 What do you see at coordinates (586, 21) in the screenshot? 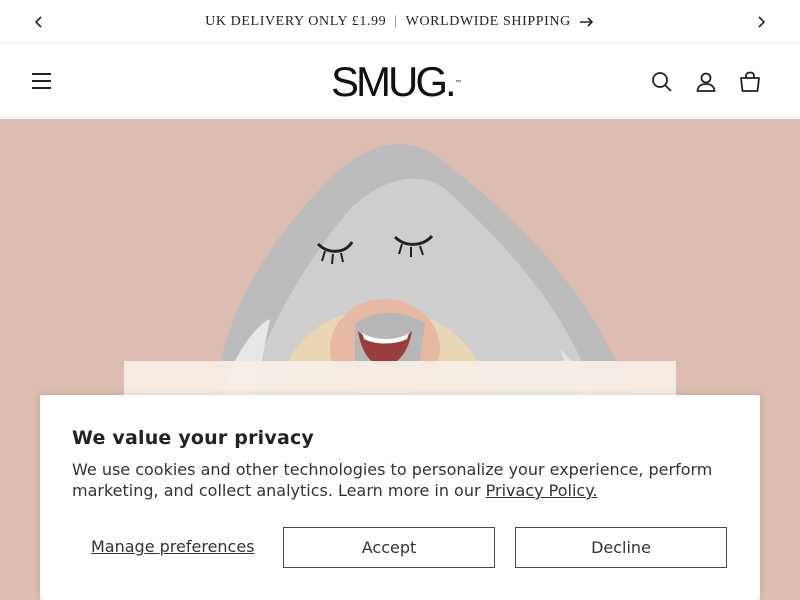
I see `arrow-right-icon` at bounding box center [586, 21].